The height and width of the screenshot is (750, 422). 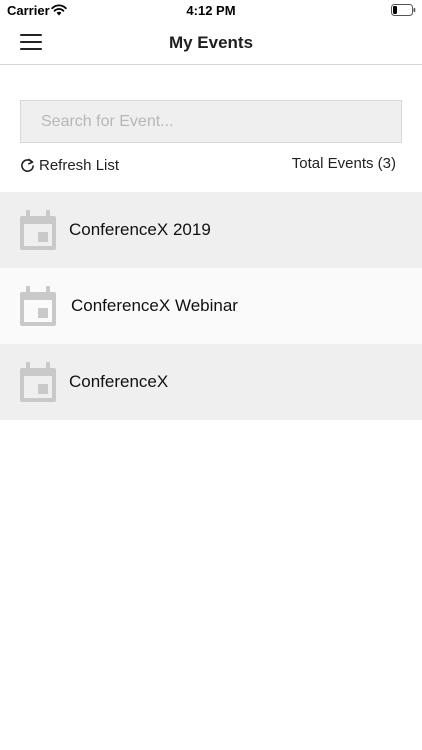 I want to click on navigation-bar: My Events, so click(x=211, y=43).